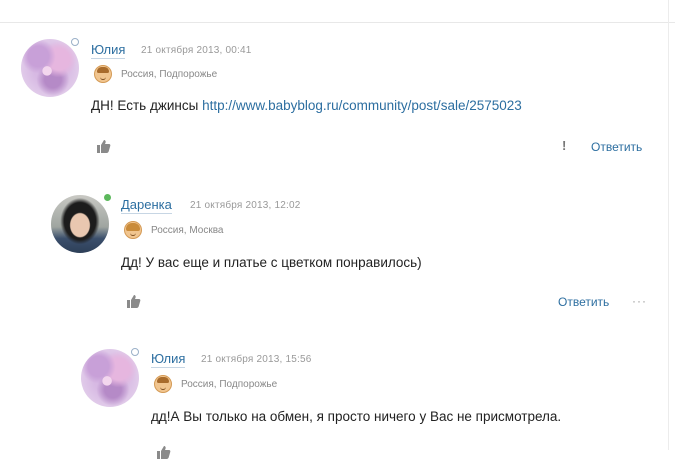  Describe the element at coordinates (668, 225) in the screenshot. I see `right-divider` at that location.